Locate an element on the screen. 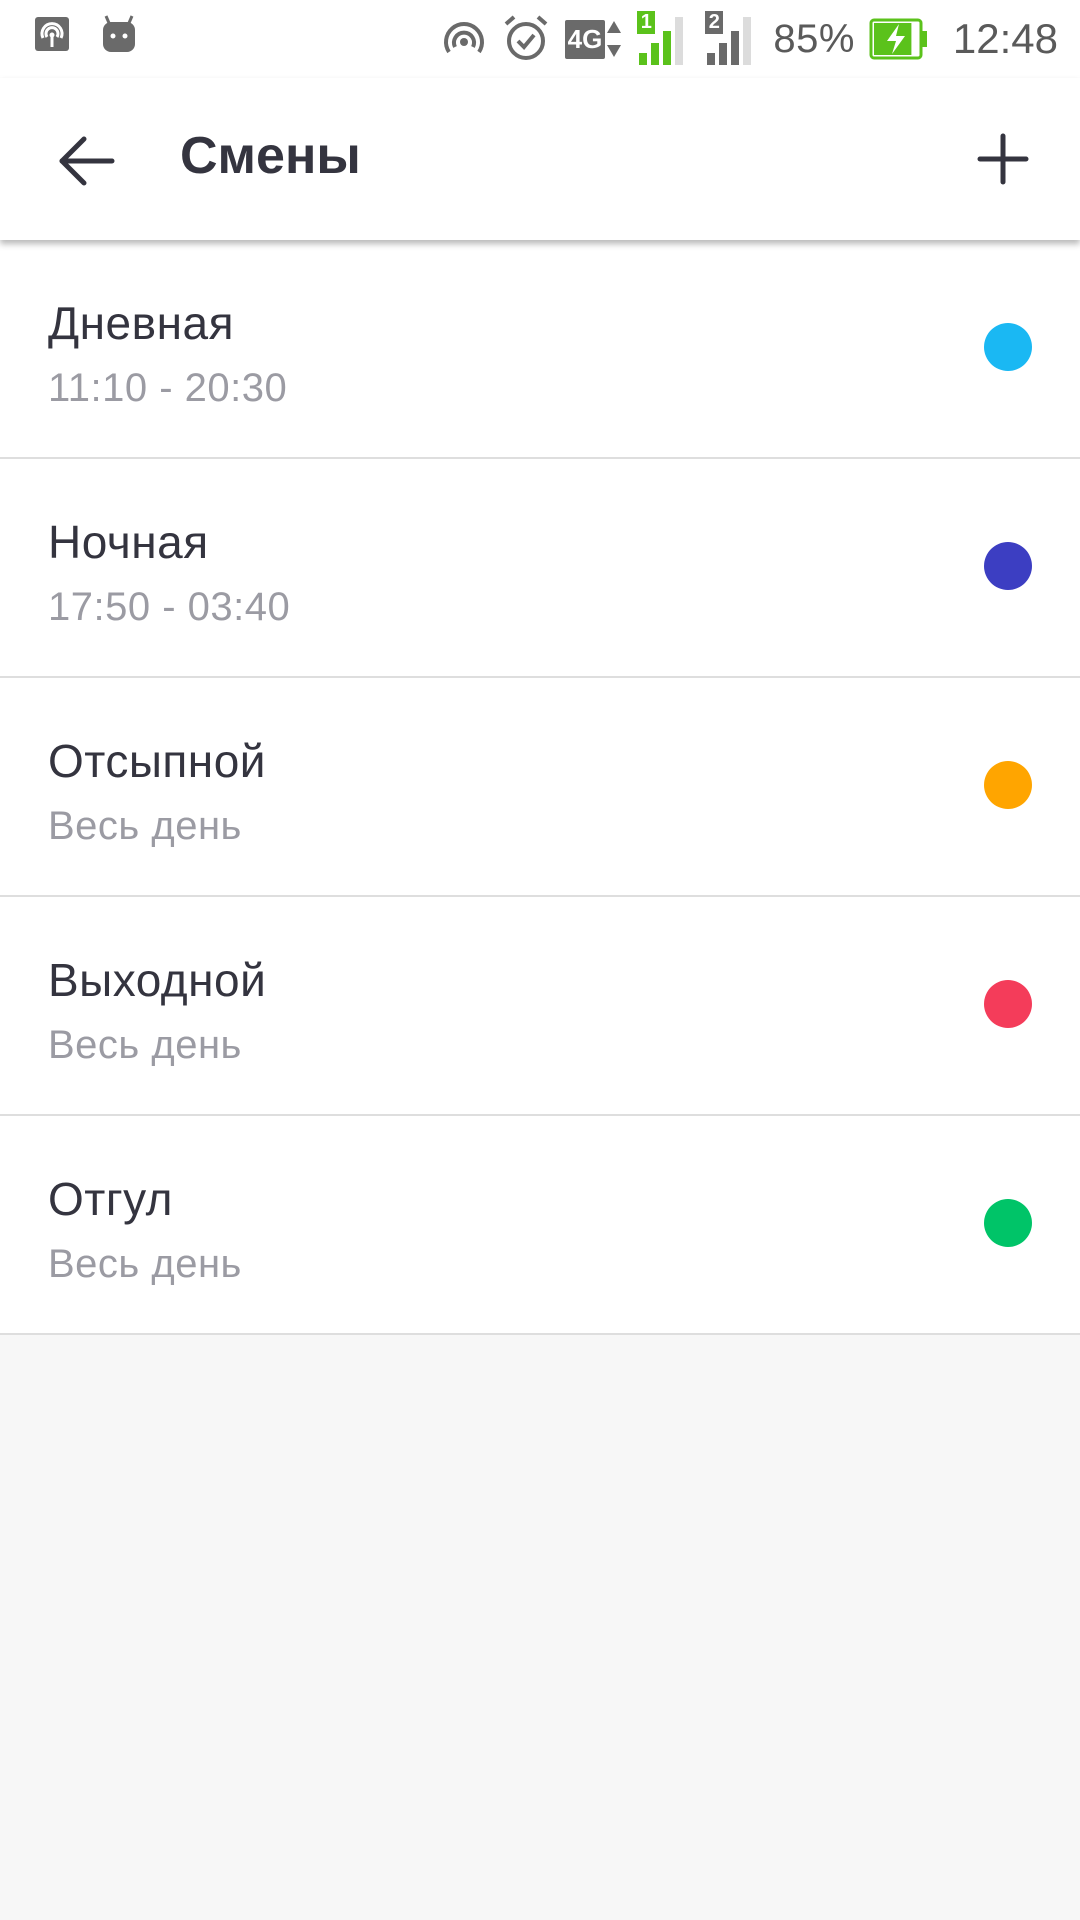  status-right-icons: 4G 1 2 85% 12:48 is located at coordinates (749, 39).